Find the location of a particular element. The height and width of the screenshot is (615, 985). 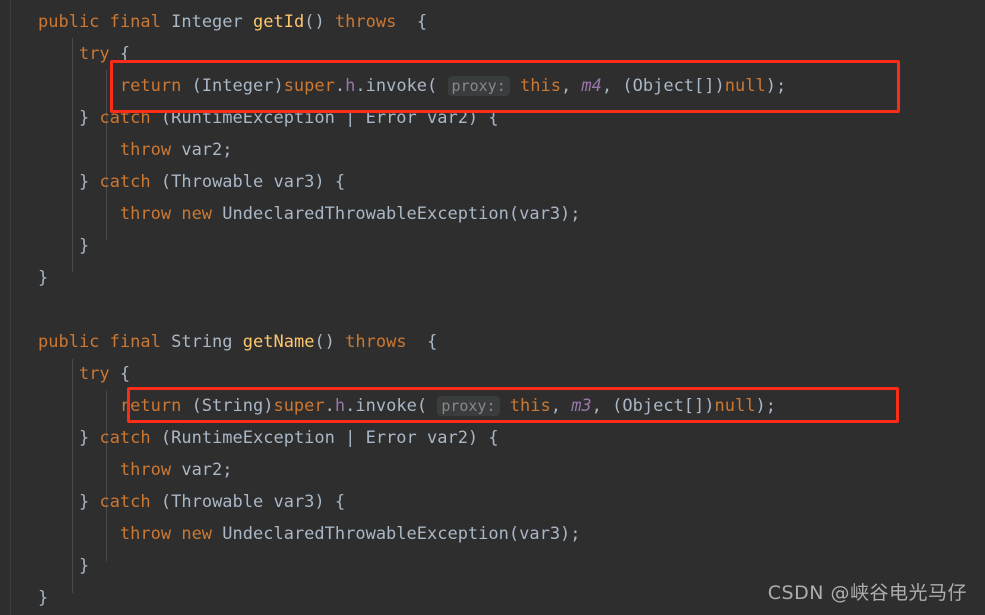

code-token: () is located at coordinates (324, 342).